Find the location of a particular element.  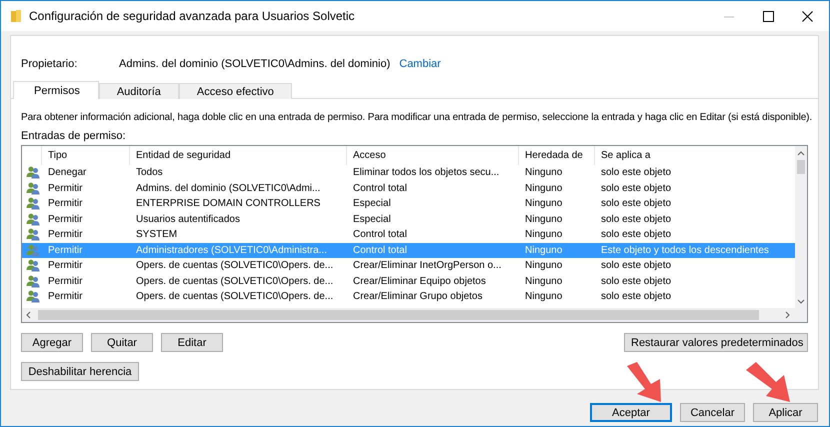

entry-button: Agregar is located at coordinates (52, 342).